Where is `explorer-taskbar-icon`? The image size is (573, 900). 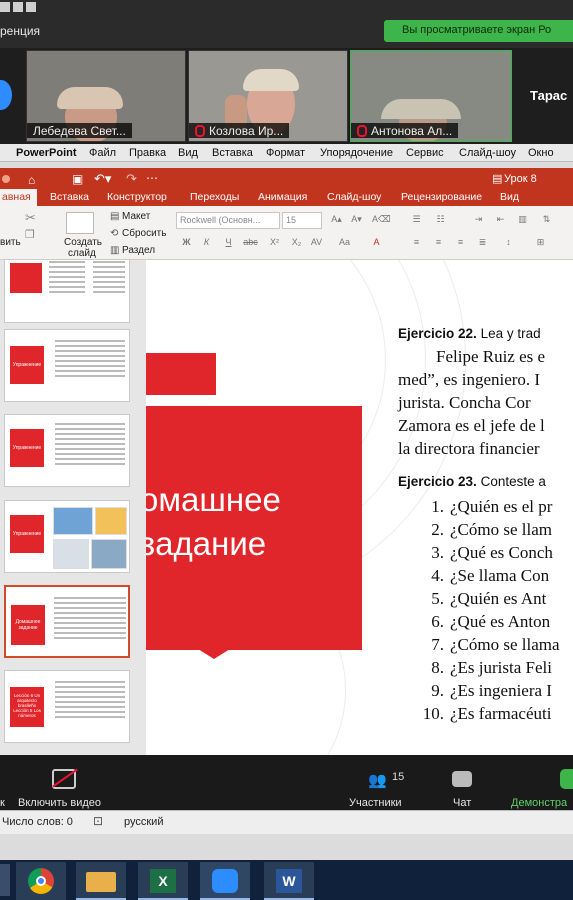 explorer-taskbar-icon is located at coordinates (101, 881).